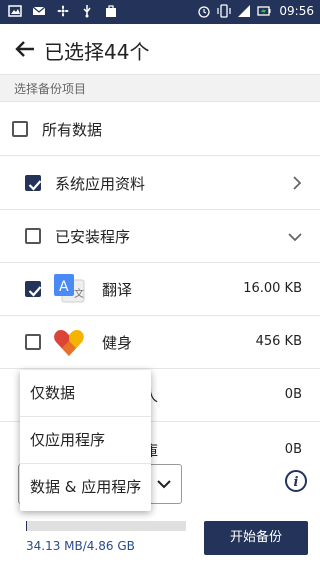 Image resolution: width=320 pixels, height=569 pixels. I want to click on app-header: 已选择44个, so click(160, 49).